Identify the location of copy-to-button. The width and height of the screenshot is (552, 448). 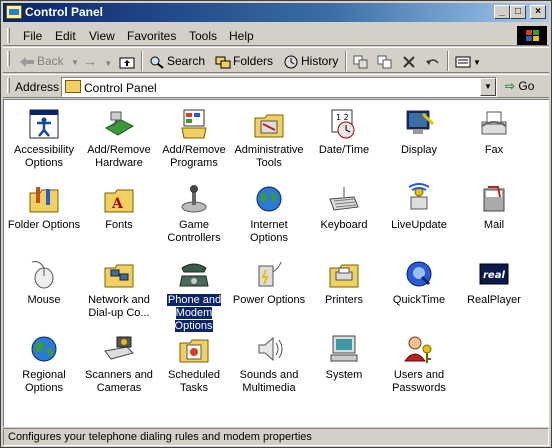
(386, 62).